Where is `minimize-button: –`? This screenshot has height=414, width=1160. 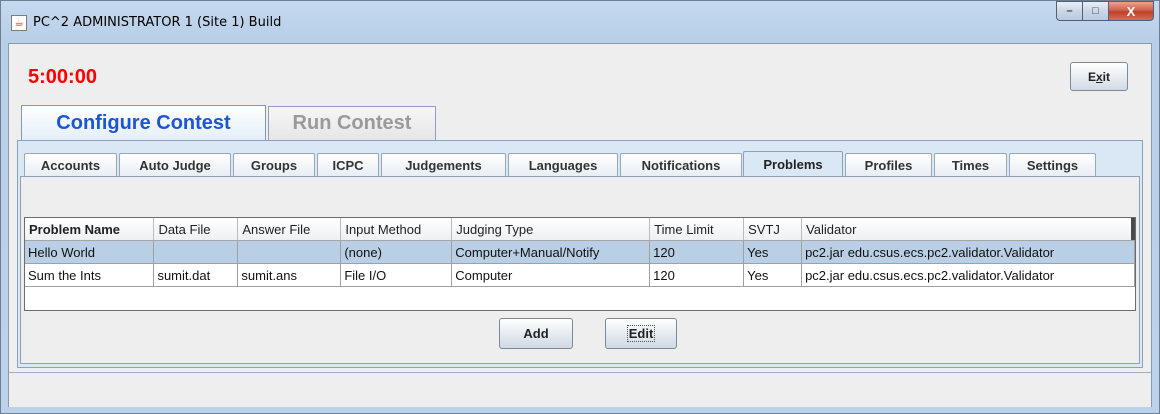
minimize-button: – is located at coordinates (1069, 11).